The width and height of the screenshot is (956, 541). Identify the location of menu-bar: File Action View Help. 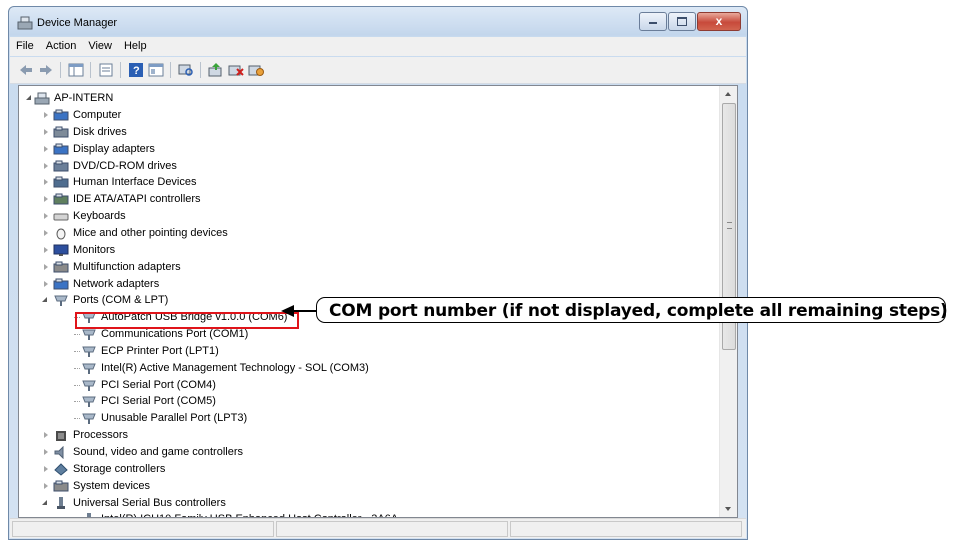
(378, 46).